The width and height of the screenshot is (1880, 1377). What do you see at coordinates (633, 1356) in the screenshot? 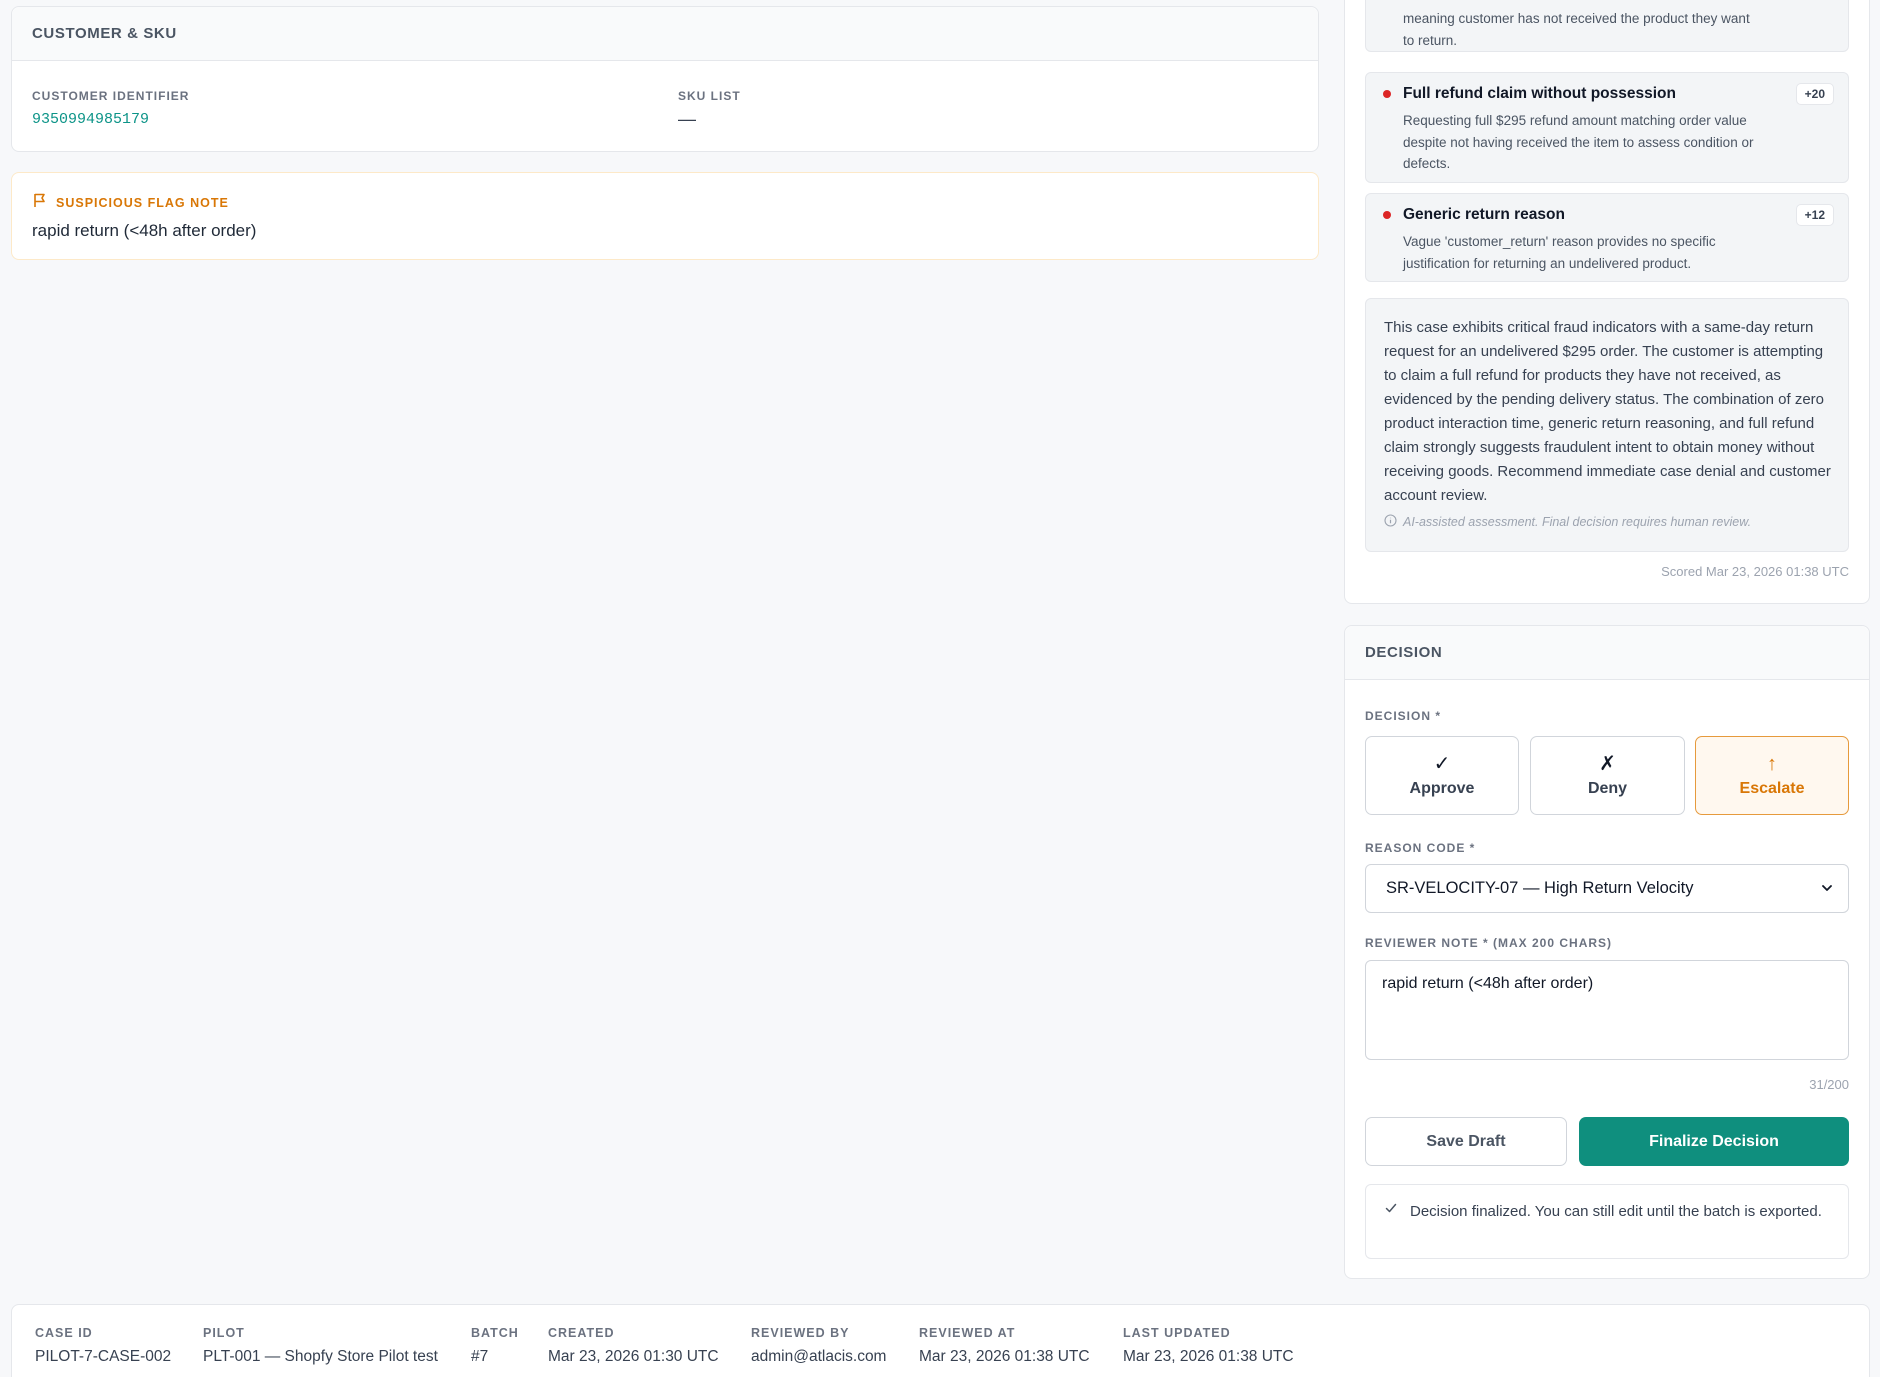
I see `meta-created-value: Mar 23, 2026 01:30 UTC` at bounding box center [633, 1356].